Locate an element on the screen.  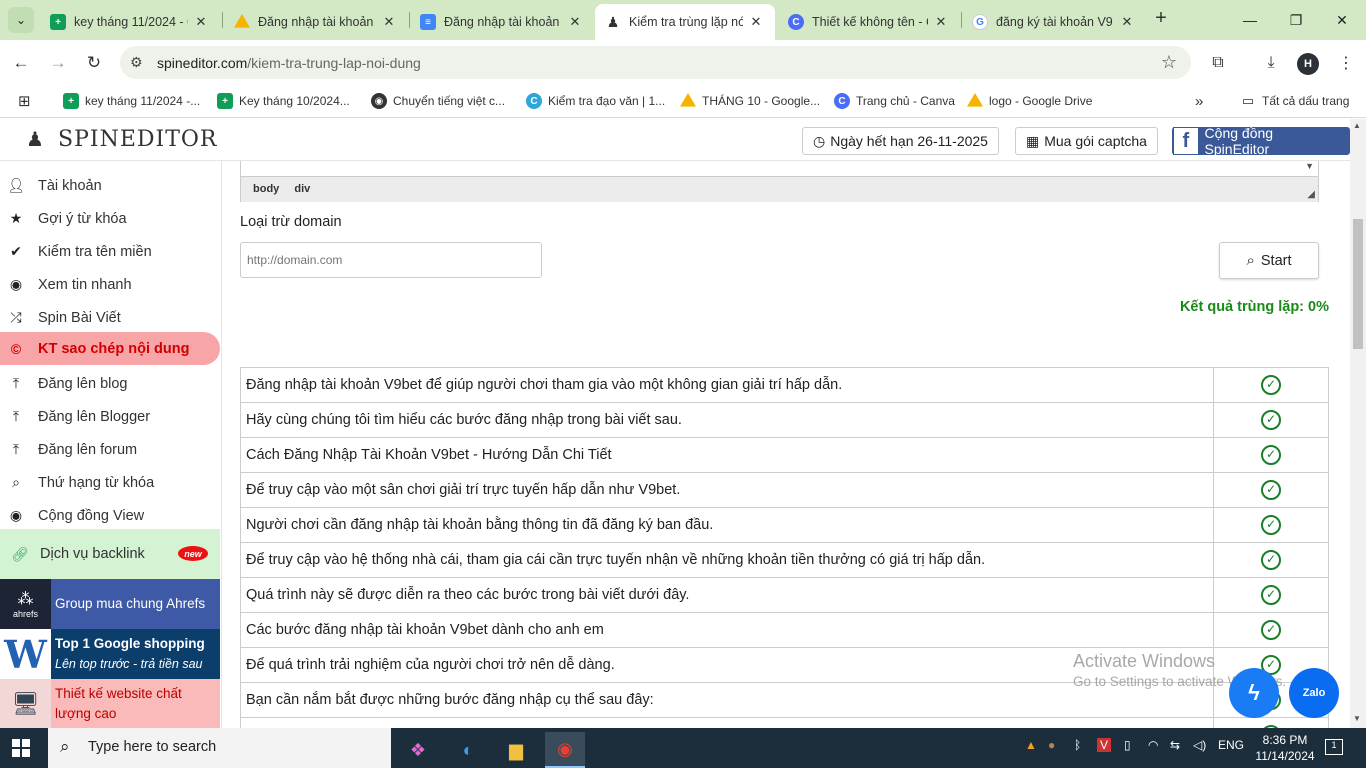
ad-ahrefs: ⁂ ahrefs Group mua chung Ahrefs is located at coordinates (110, 604).